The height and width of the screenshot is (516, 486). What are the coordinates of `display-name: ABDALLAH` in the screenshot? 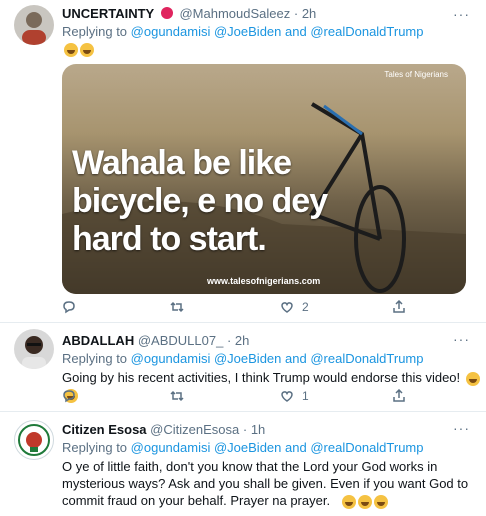 It's located at (98, 340).